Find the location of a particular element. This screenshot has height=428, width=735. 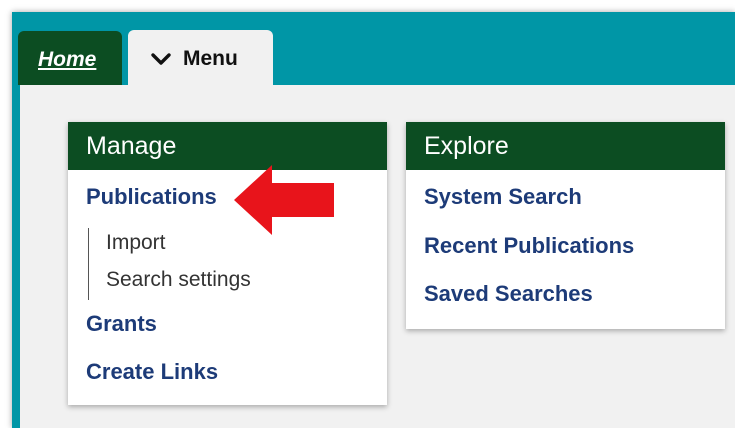

import-link: Import is located at coordinates (136, 243).